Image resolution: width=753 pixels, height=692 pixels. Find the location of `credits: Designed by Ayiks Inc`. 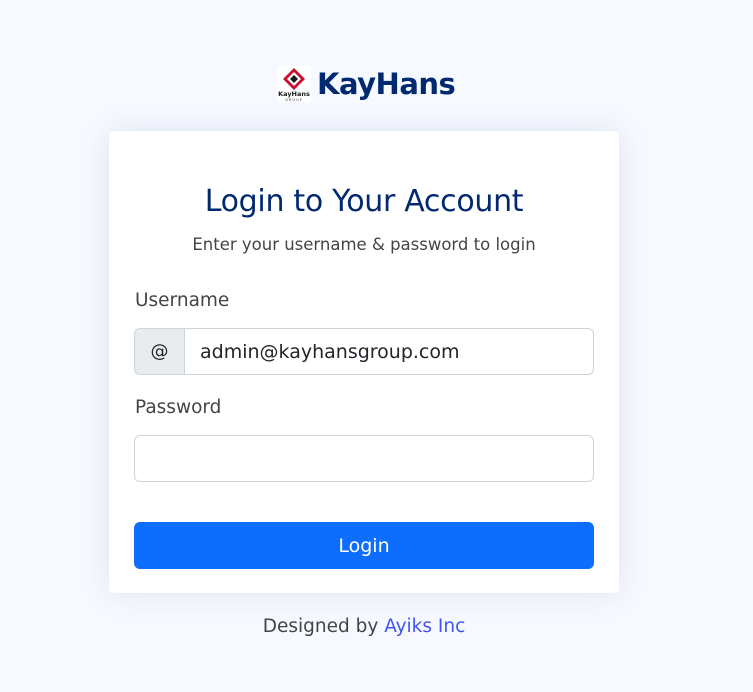

credits: Designed by Ayiks Inc is located at coordinates (364, 626).